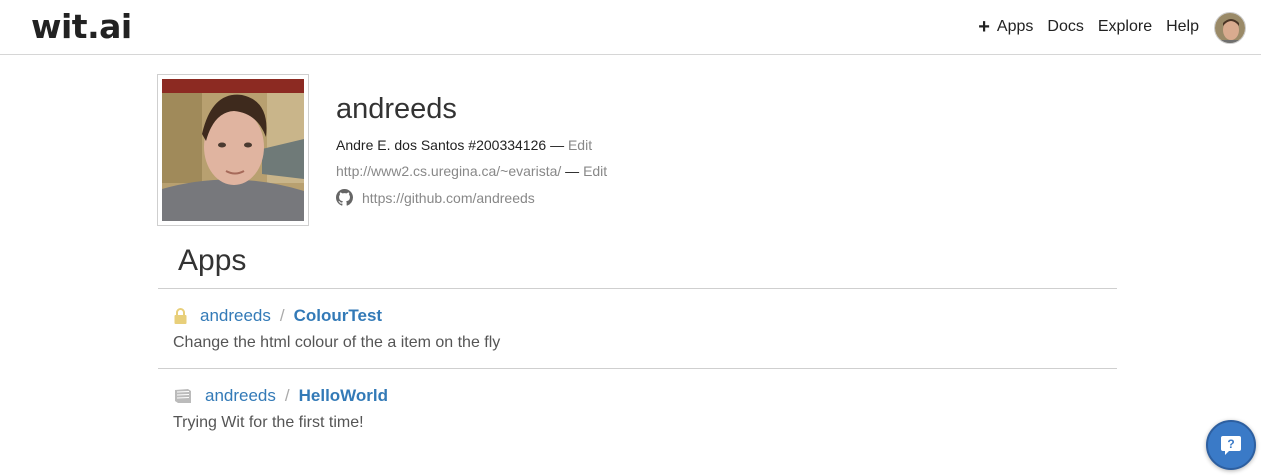  Describe the element at coordinates (343, 396) in the screenshot. I see `app-name-link: HelloWorld` at that location.